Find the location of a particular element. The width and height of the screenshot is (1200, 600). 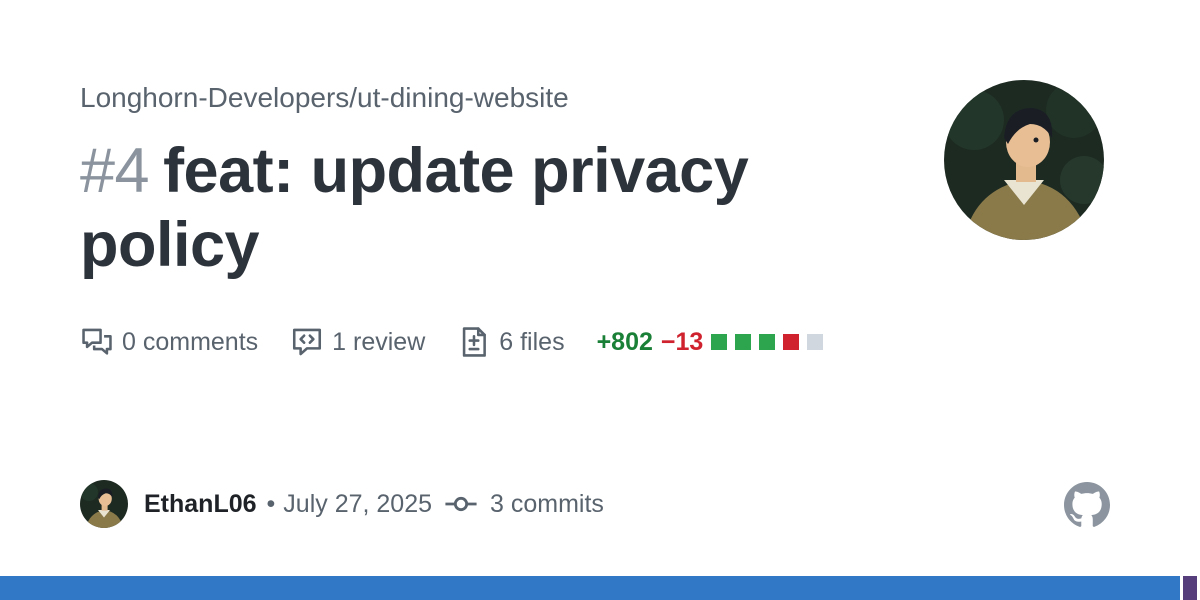

code-review-icon is located at coordinates (307, 342).